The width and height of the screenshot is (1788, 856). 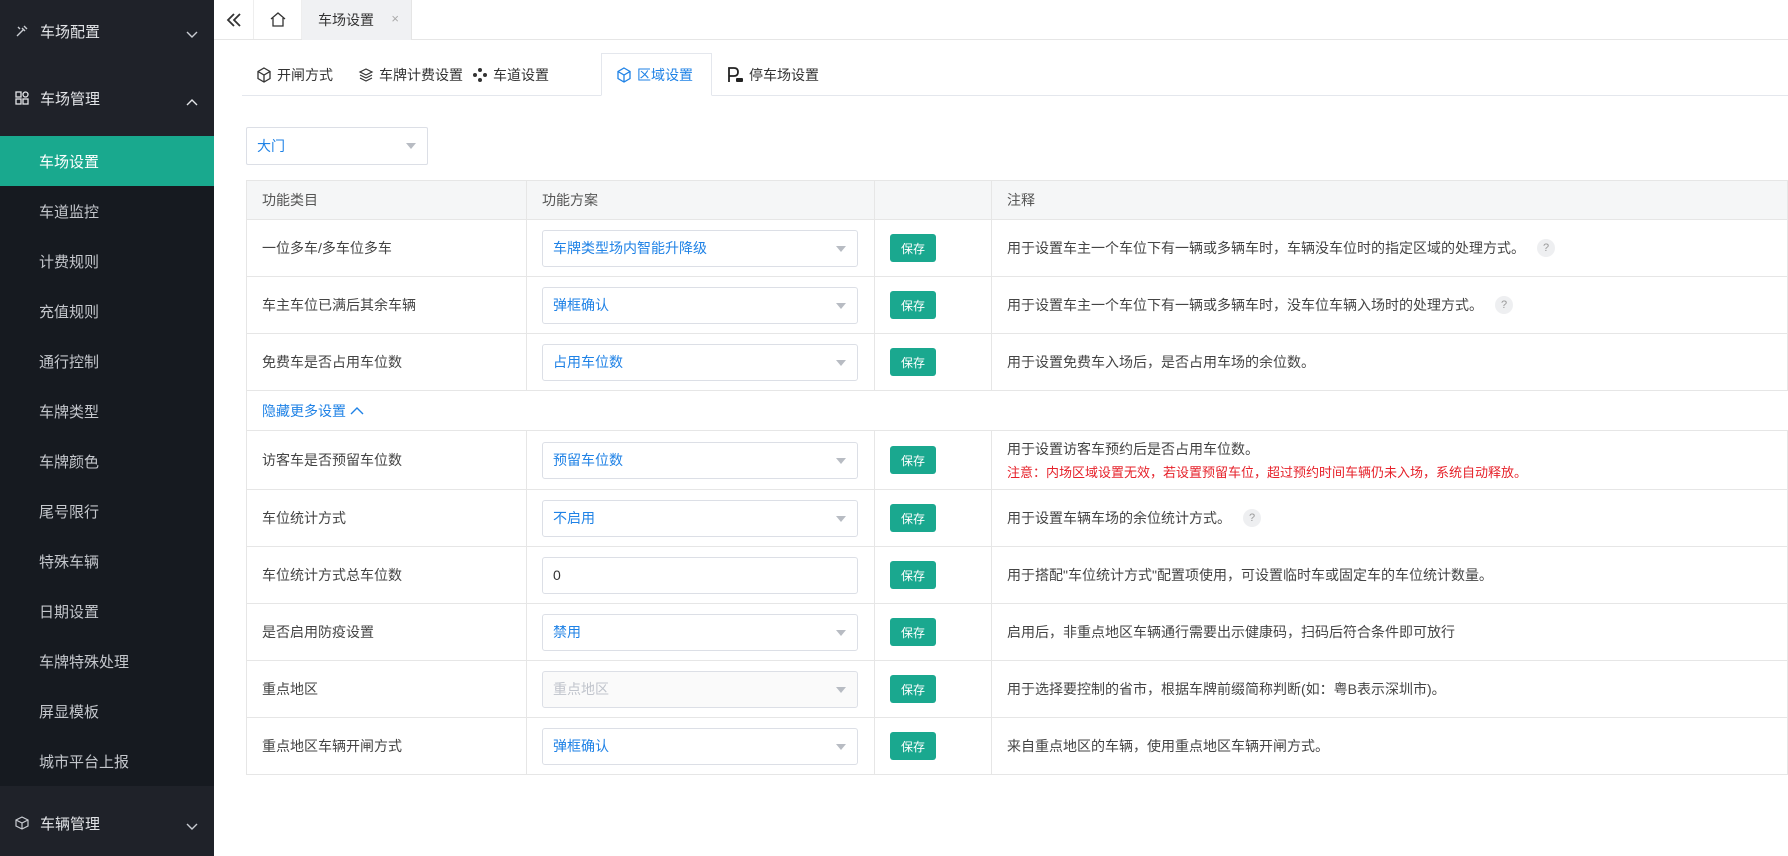 What do you see at coordinates (700, 362) in the screenshot?
I see `scheme-select: 占用车位数` at bounding box center [700, 362].